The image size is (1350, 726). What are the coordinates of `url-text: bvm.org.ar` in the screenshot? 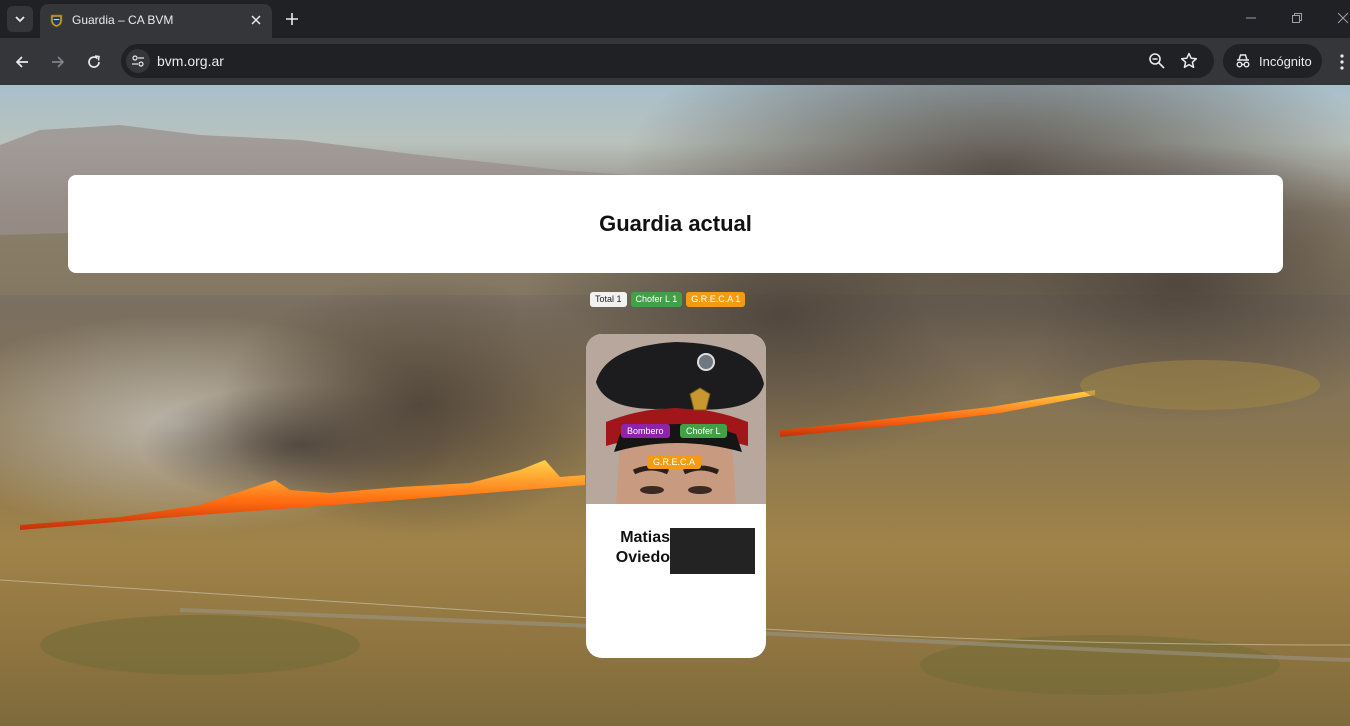 It's located at (190, 61).